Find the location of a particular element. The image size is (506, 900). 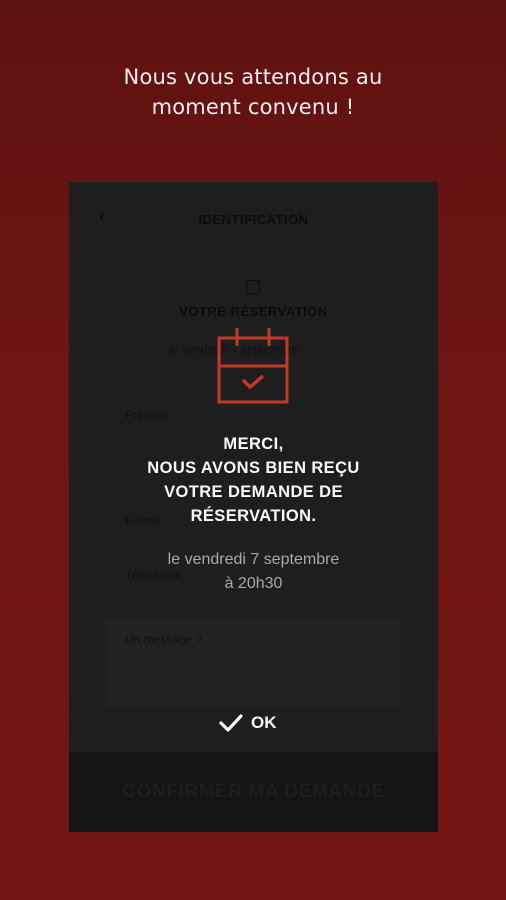

reservation-date: le vendredi 7 septembre à 20h30 is located at coordinates (253, 572).